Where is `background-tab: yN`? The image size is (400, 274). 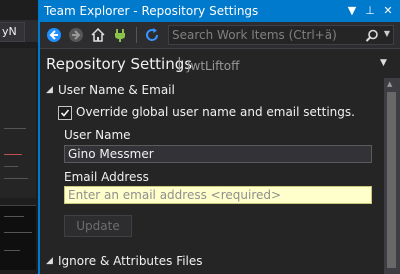 background-tab: yN is located at coordinates (12, 32).